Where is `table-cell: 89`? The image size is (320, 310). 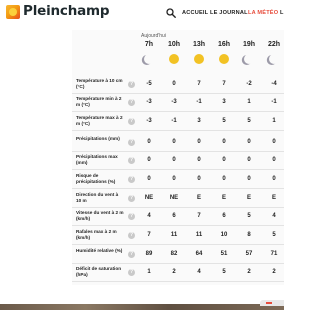 table-cell: 89 is located at coordinates (149, 254).